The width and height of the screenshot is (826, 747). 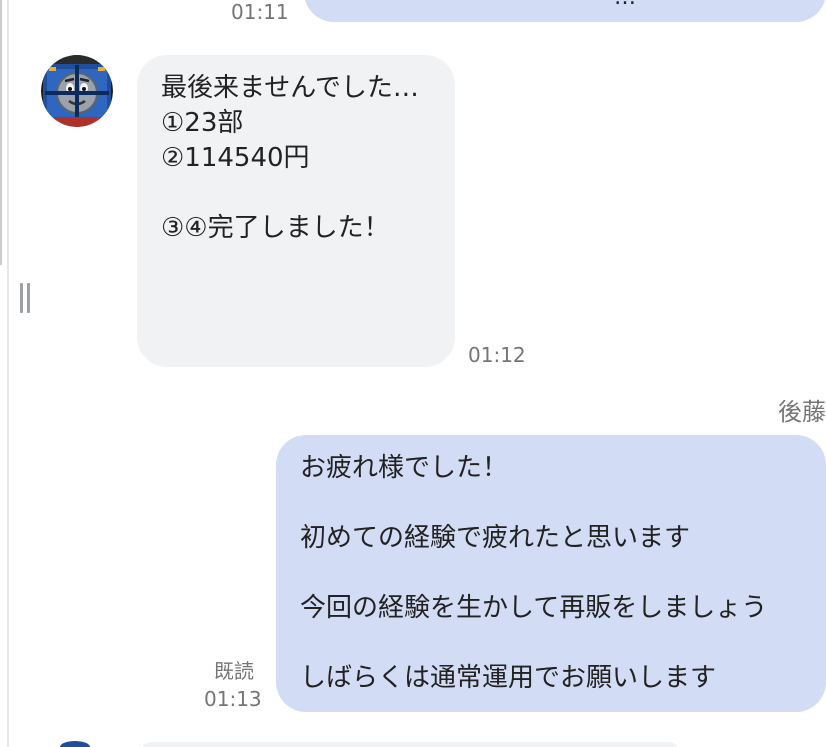 What do you see at coordinates (802, 412) in the screenshot?
I see `sender-name: 後藤` at bounding box center [802, 412].